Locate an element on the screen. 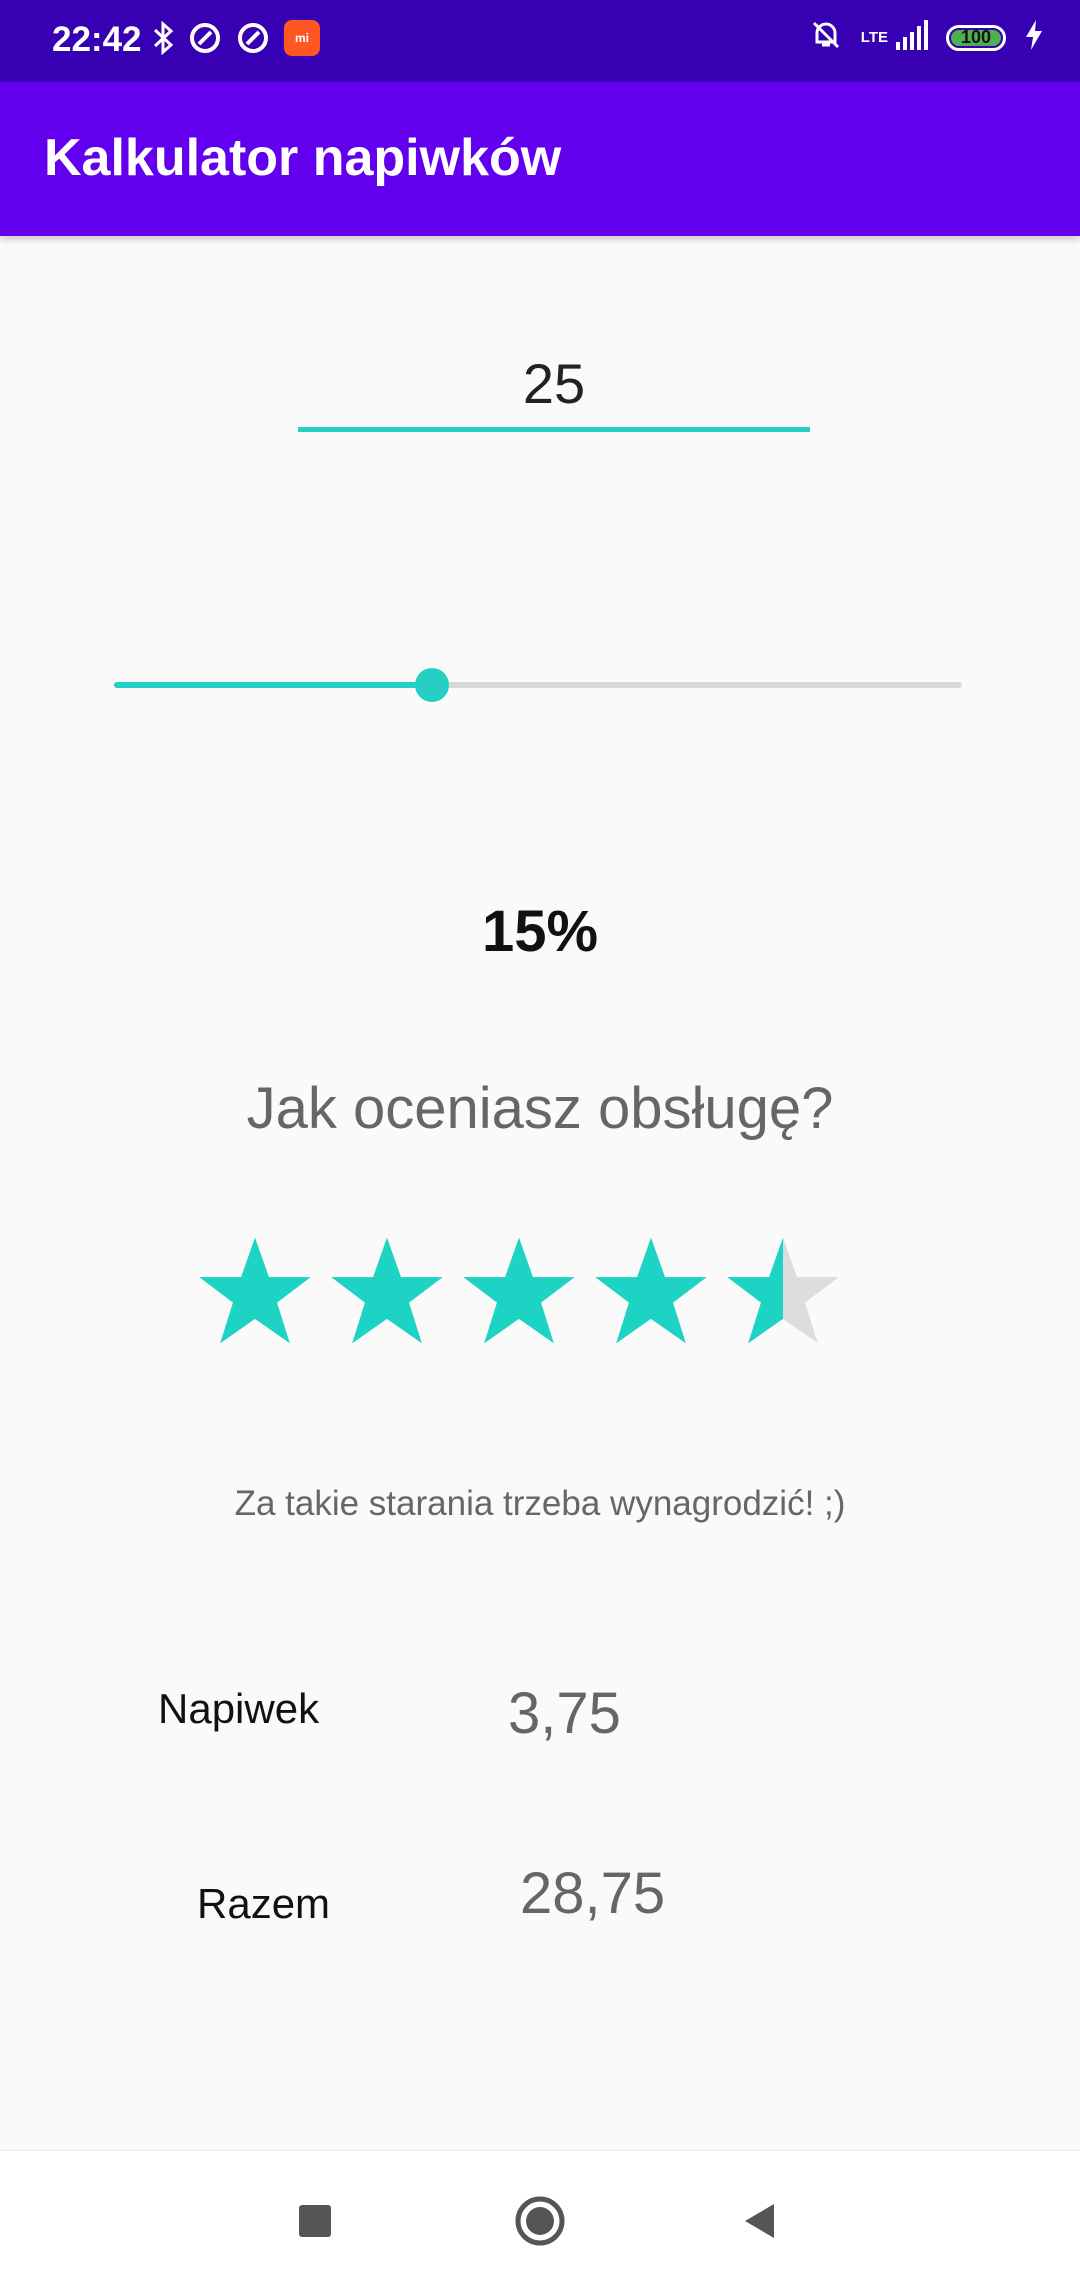 The width and height of the screenshot is (1080, 2281). rating-question: Jak oceniasz obsługę? is located at coordinates (540, 1108).